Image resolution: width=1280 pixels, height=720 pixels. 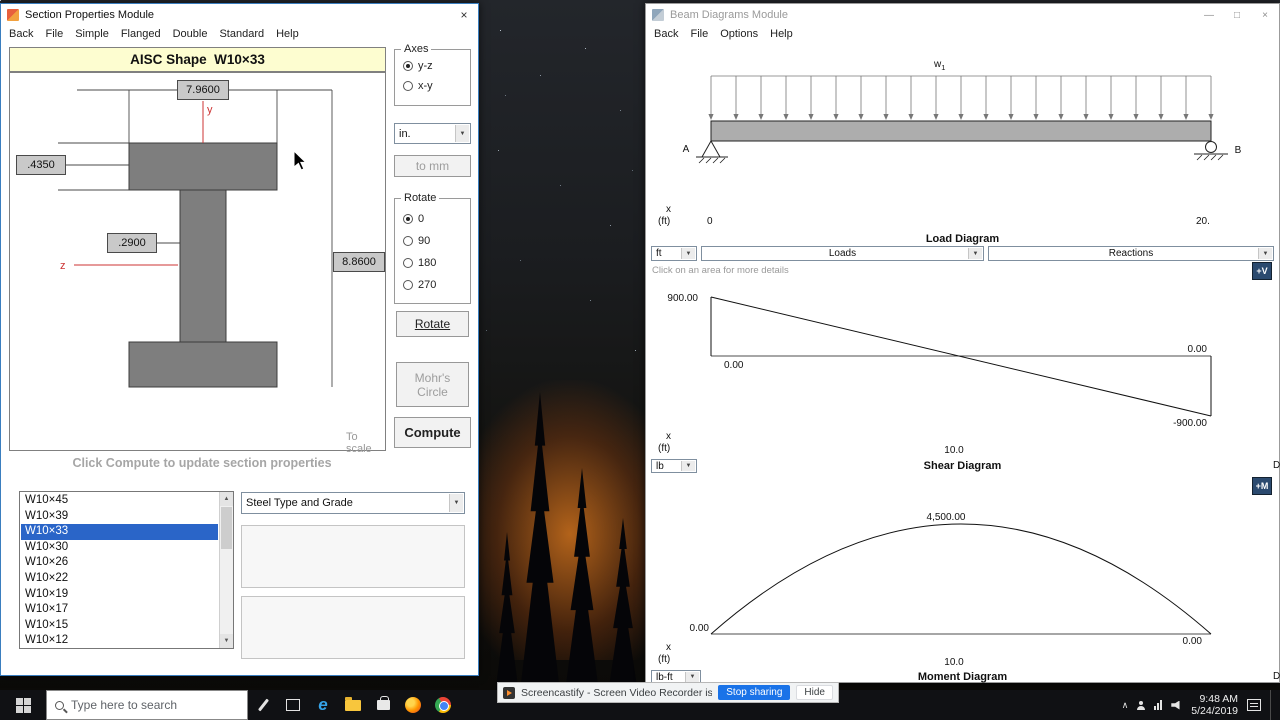 What do you see at coordinates (963, 582) in the screenshot?
I see `moment-diagram: 4,500.00 0.00 0.00 x (ft) 10.0` at bounding box center [963, 582].